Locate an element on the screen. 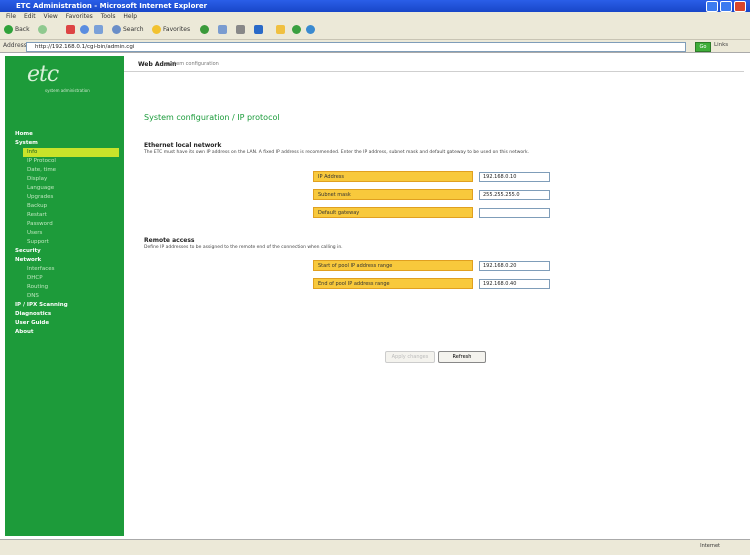  mail-icon is located at coordinates (222, 29).